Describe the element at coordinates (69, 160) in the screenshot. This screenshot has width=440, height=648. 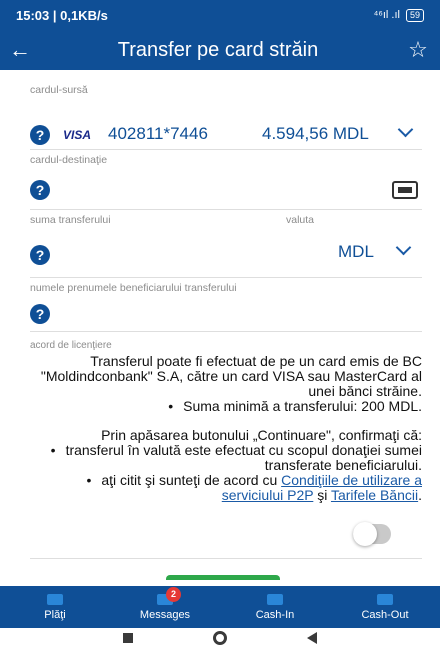
I see `destination-card-label: cardul-destinaţie` at that location.